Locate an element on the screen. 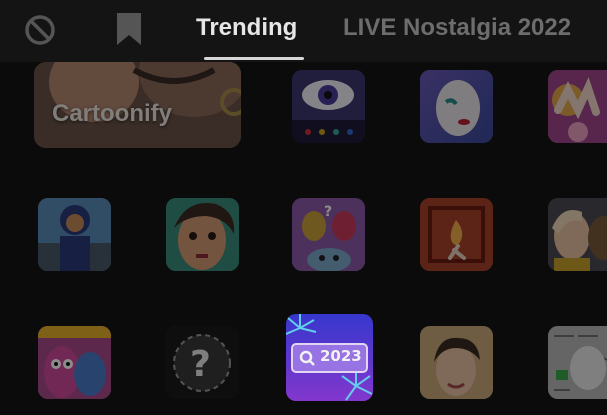  tab-trending: Trending is located at coordinates (246, 28).